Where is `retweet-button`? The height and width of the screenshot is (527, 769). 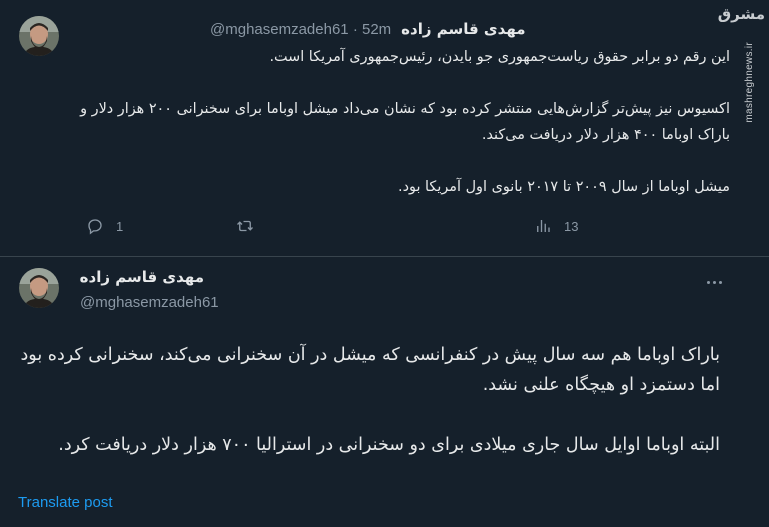 retweet-button is located at coordinates (245, 226).